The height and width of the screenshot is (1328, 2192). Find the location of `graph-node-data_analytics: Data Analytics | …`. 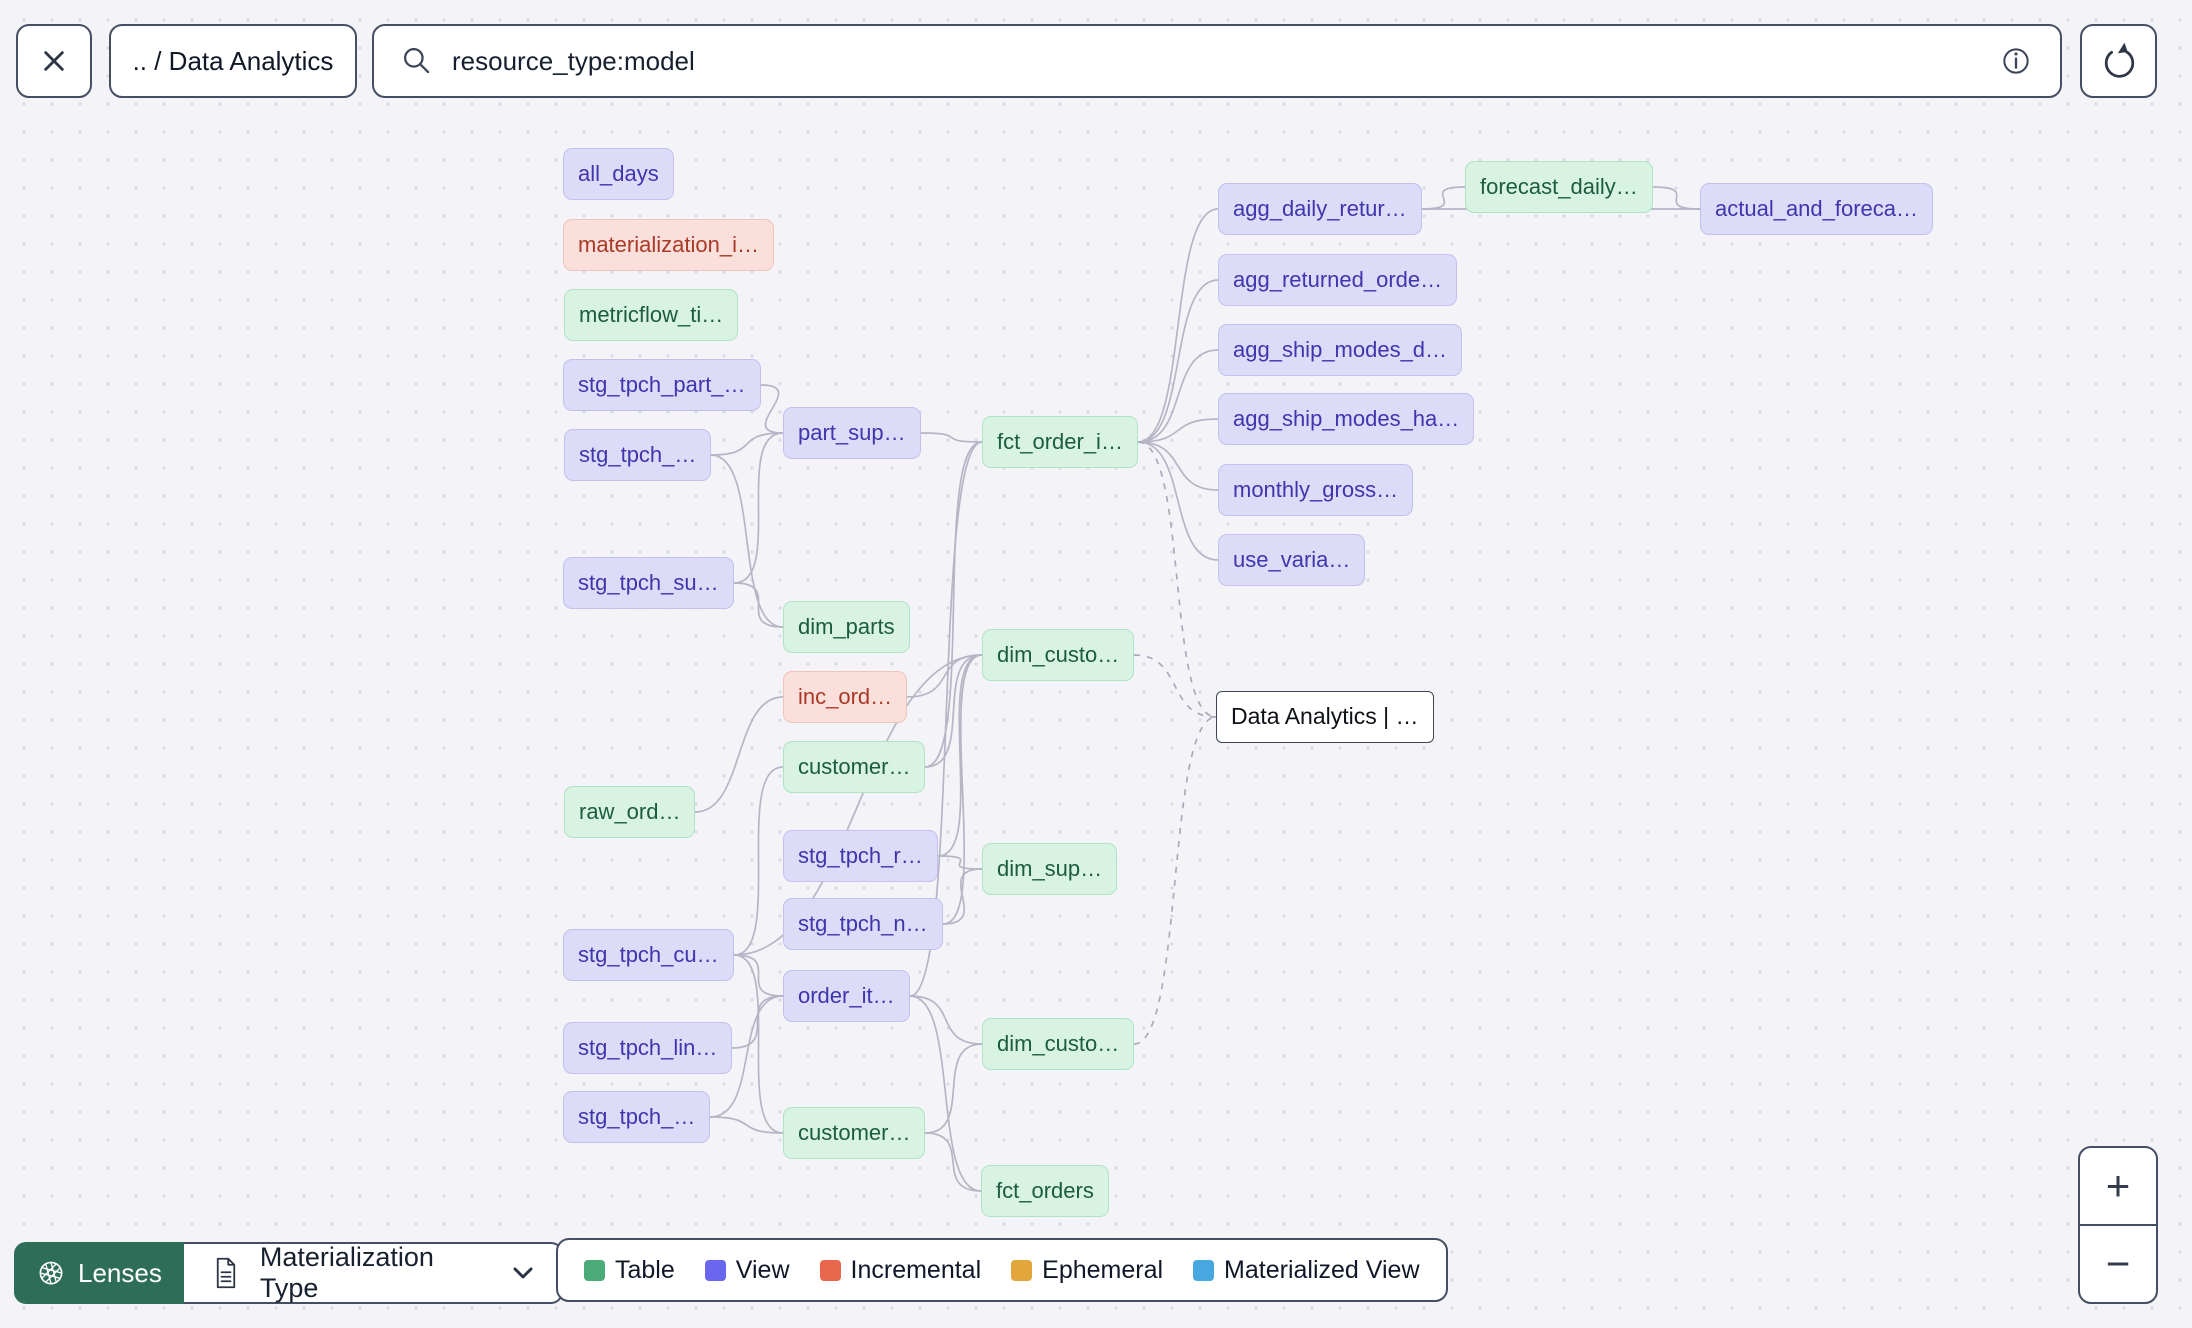

graph-node-data_analytics: Data Analytics | … is located at coordinates (1325, 717).